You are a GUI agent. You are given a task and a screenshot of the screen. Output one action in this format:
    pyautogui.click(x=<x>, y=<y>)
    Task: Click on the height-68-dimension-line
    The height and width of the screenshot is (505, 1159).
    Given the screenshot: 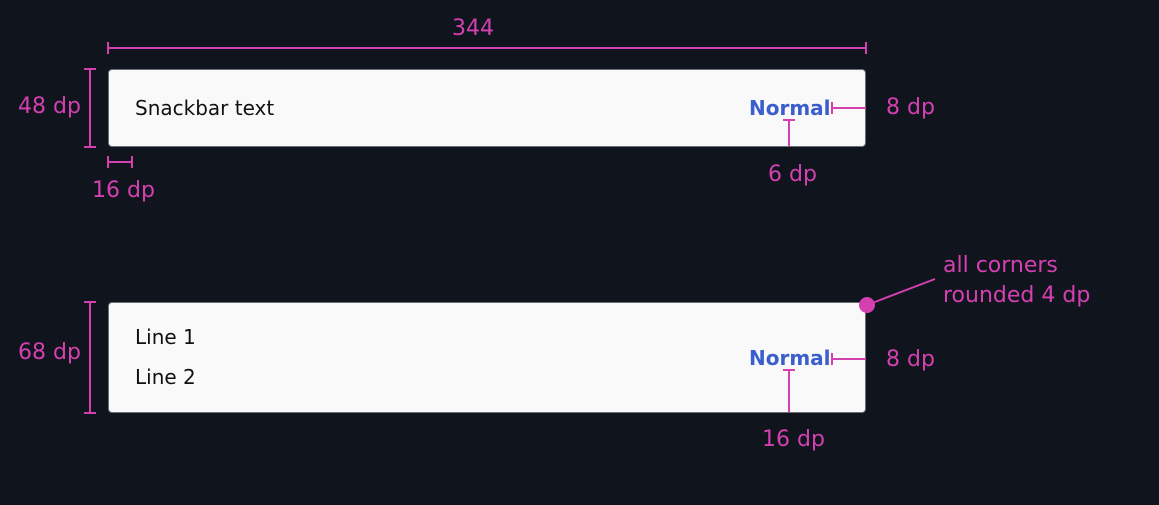 What is the action you would take?
    pyautogui.click(x=90, y=357)
    